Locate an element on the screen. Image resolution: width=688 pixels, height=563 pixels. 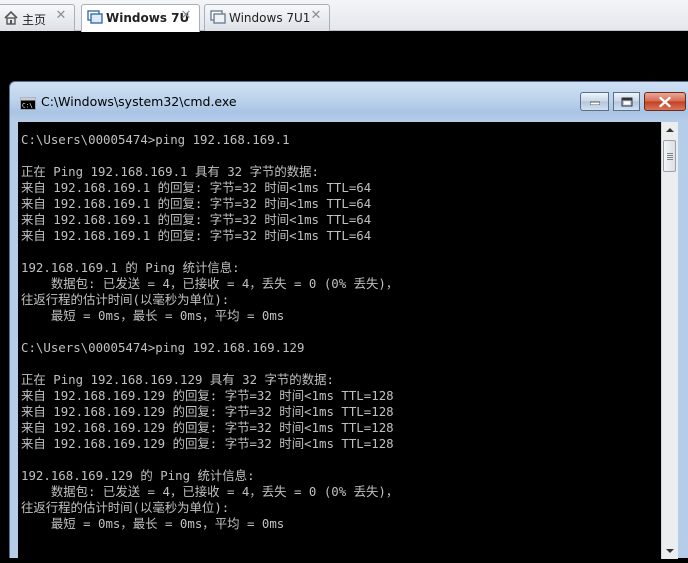
scrollbar-thumb is located at coordinates (669, 156).